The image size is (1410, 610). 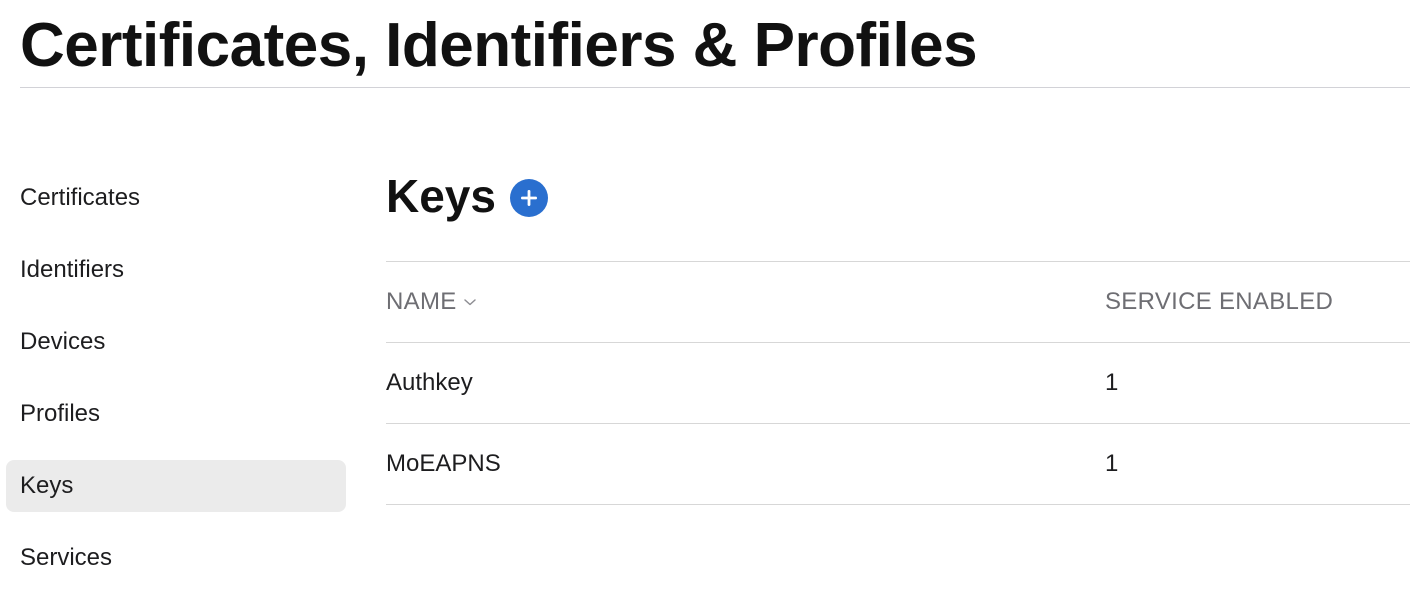 What do you see at coordinates (176, 558) in the screenshot?
I see `sidebar-item-services: Services` at bounding box center [176, 558].